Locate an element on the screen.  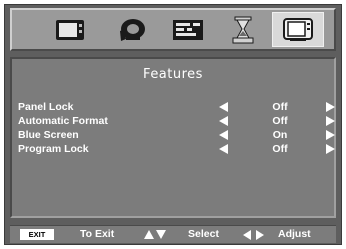
osd-footer-help: EXIT To Exit Select Adjust is located at coordinates (173, 234).